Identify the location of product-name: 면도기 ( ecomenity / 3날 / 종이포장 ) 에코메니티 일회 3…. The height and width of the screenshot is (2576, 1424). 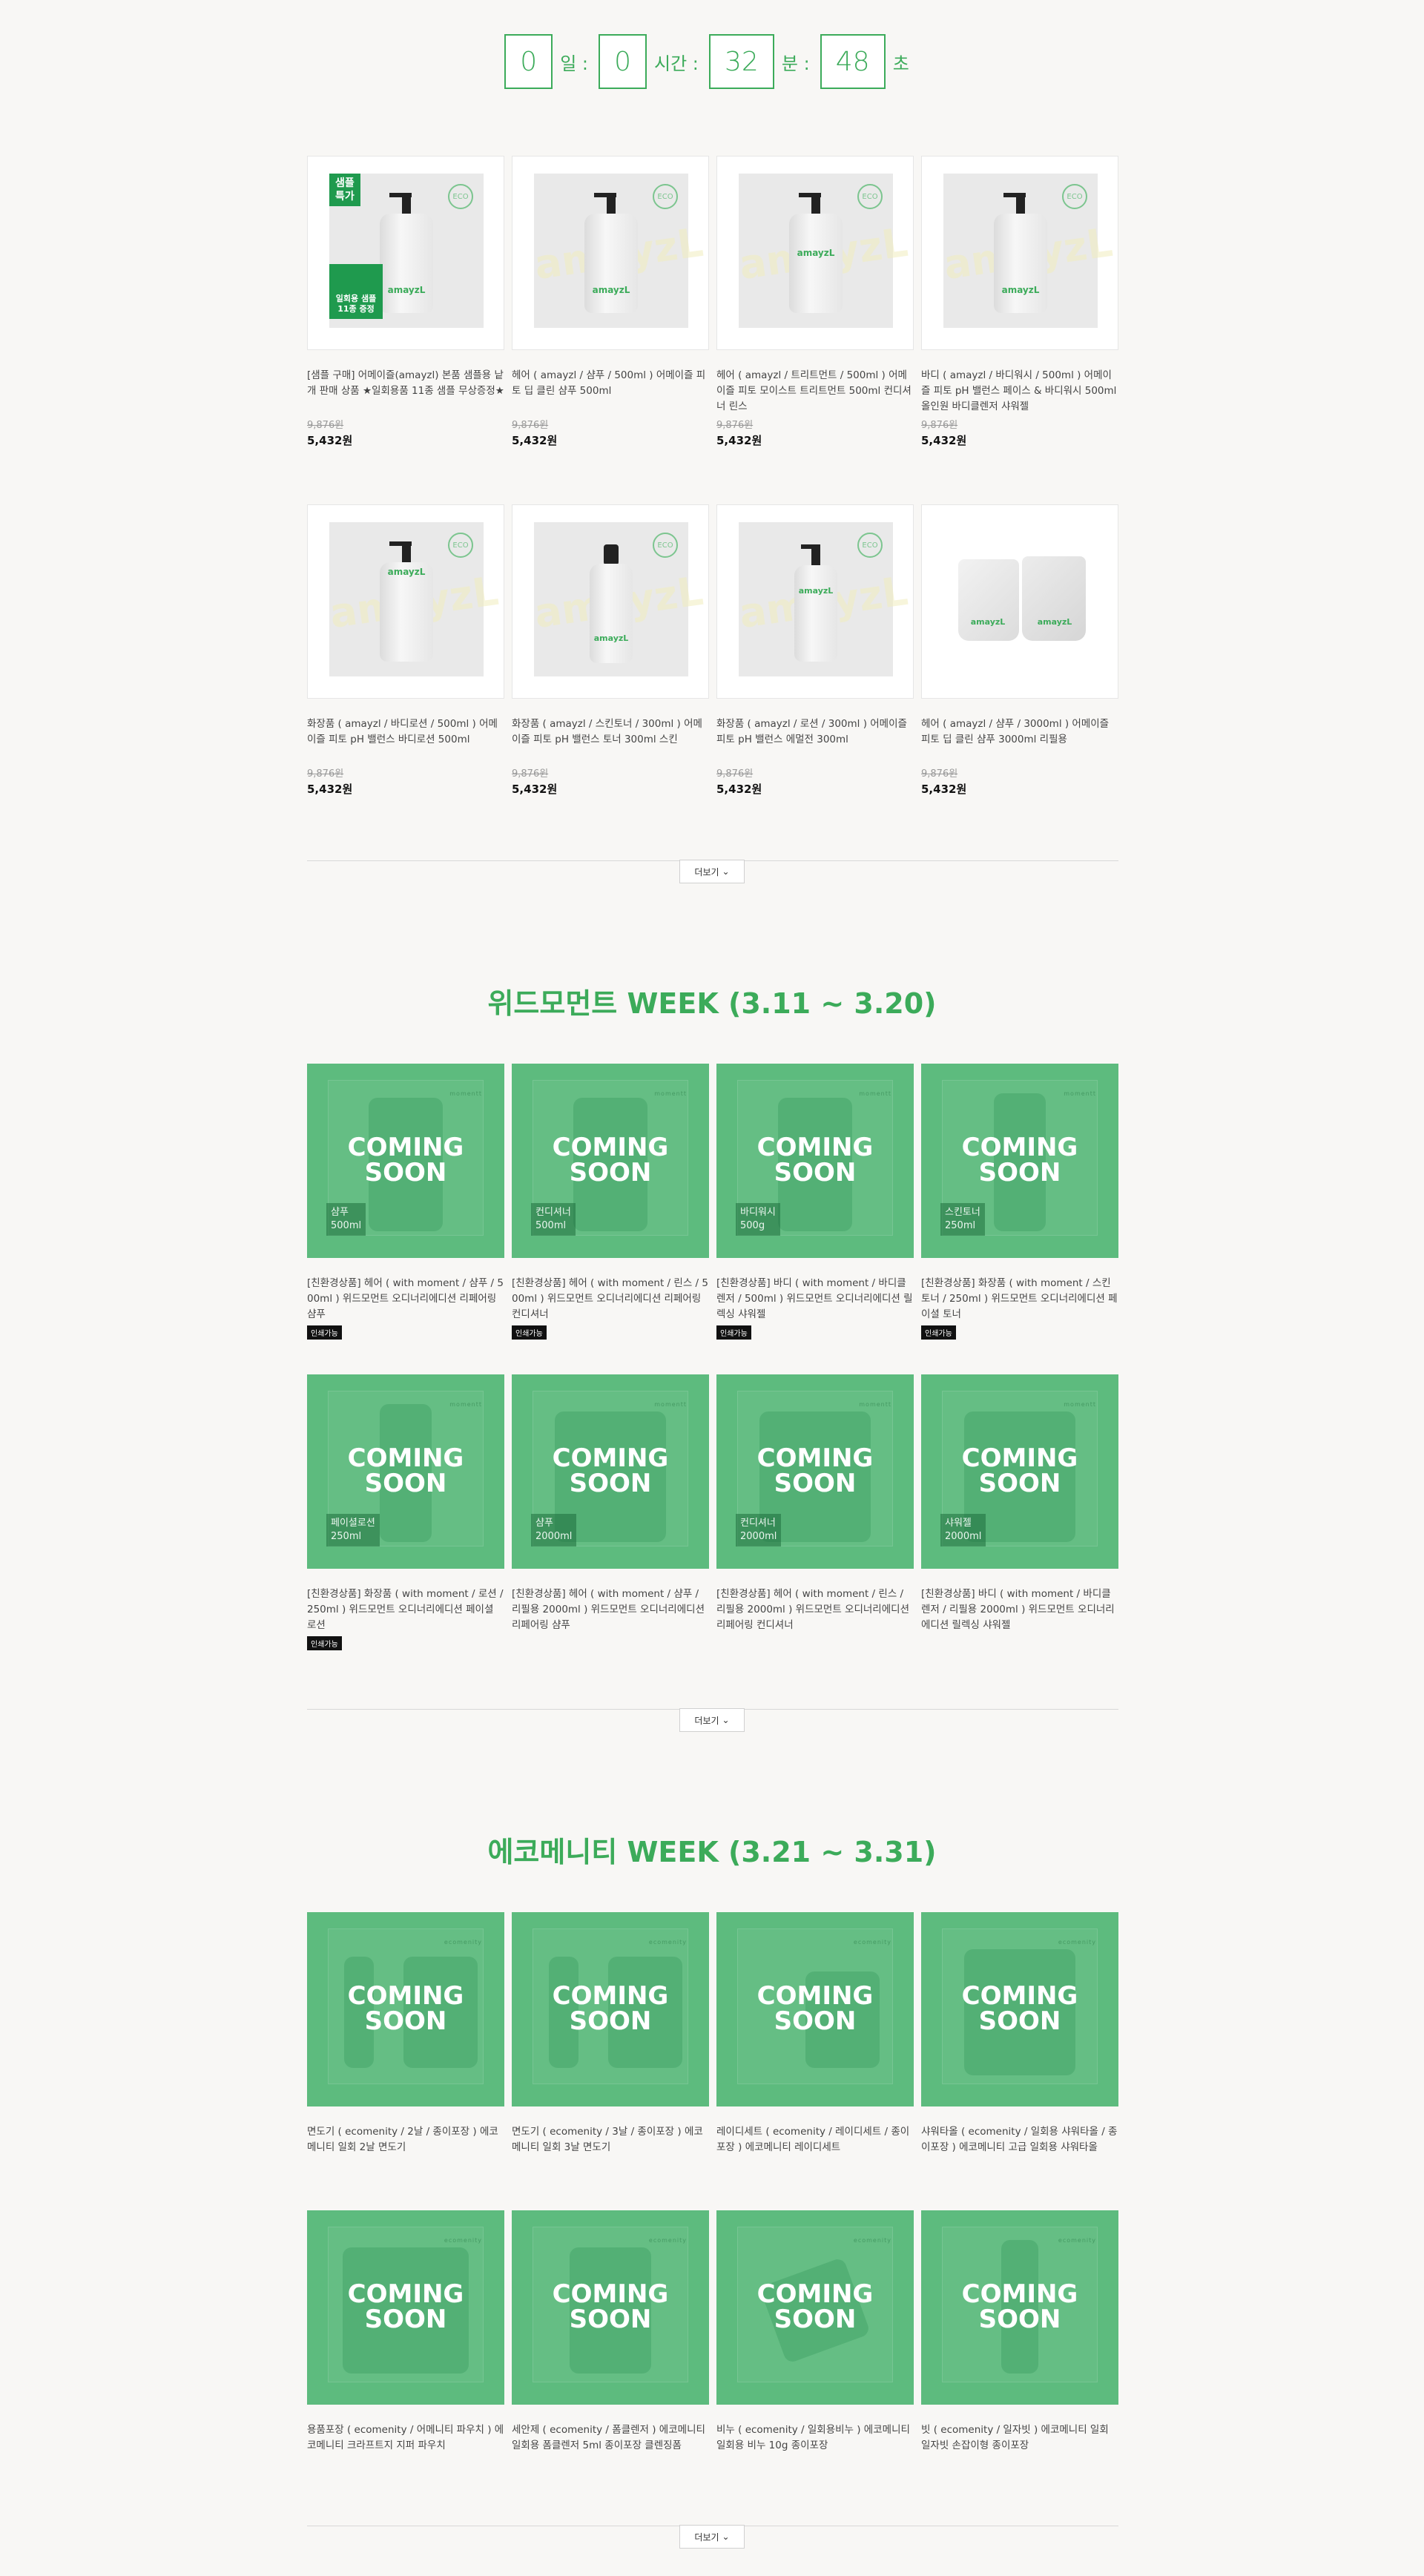
(610, 2140).